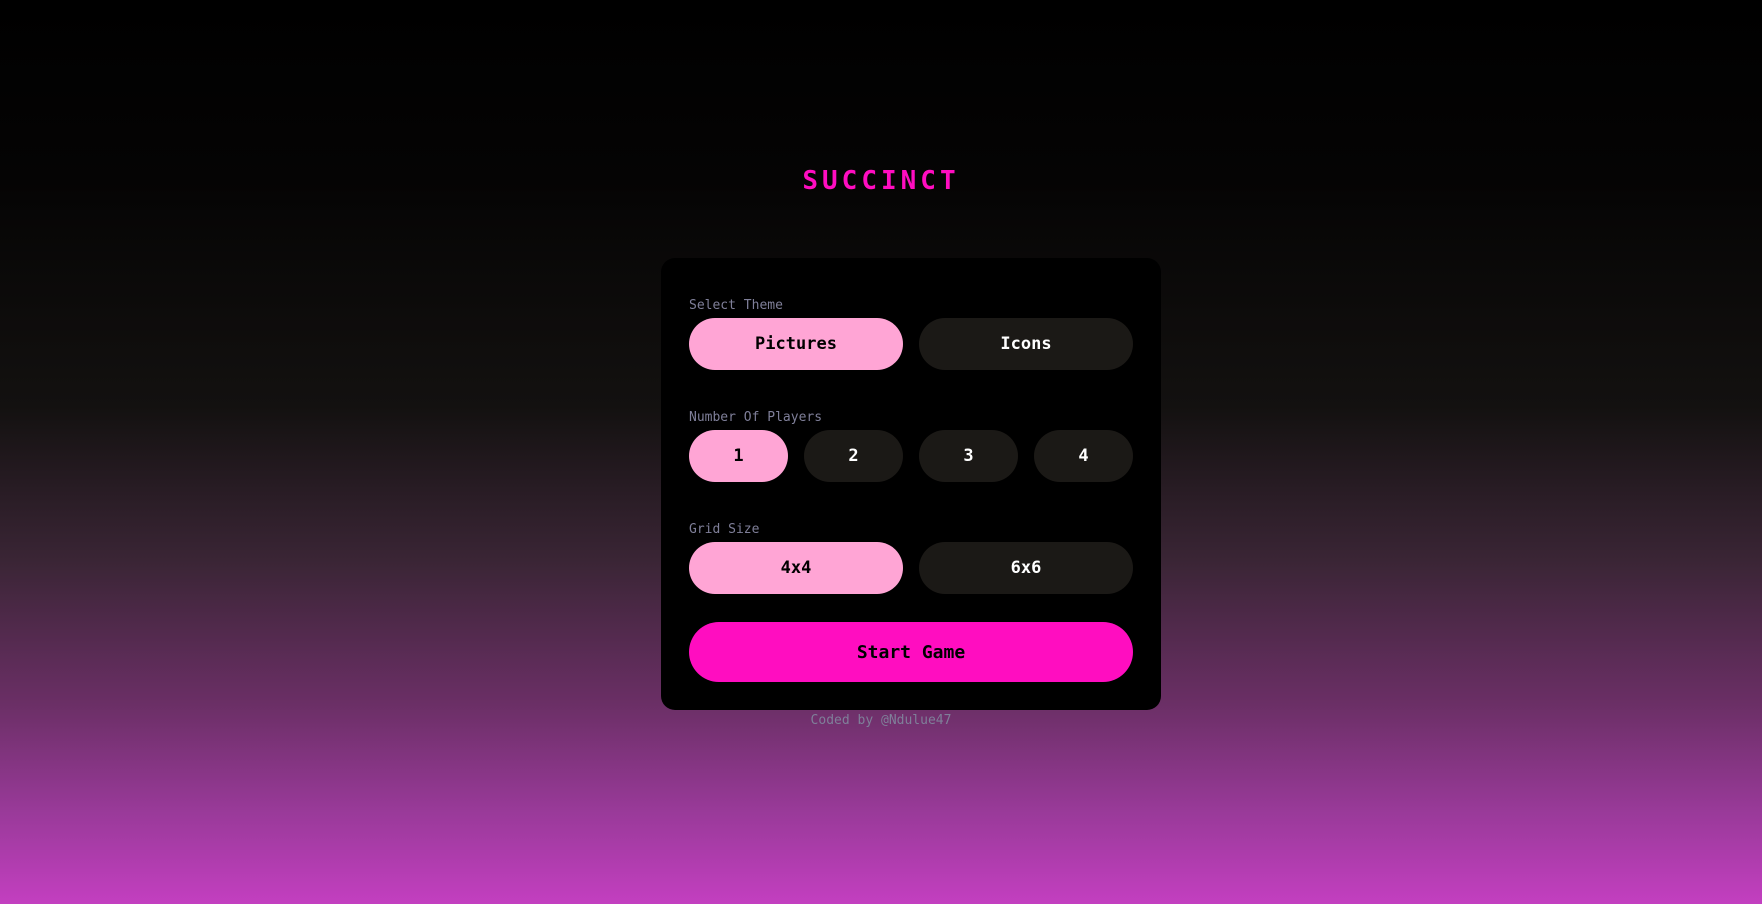 The height and width of the screenshot is (904, 1762). I want to click on theme-option-pictures: Pictures, so click(796, 344).